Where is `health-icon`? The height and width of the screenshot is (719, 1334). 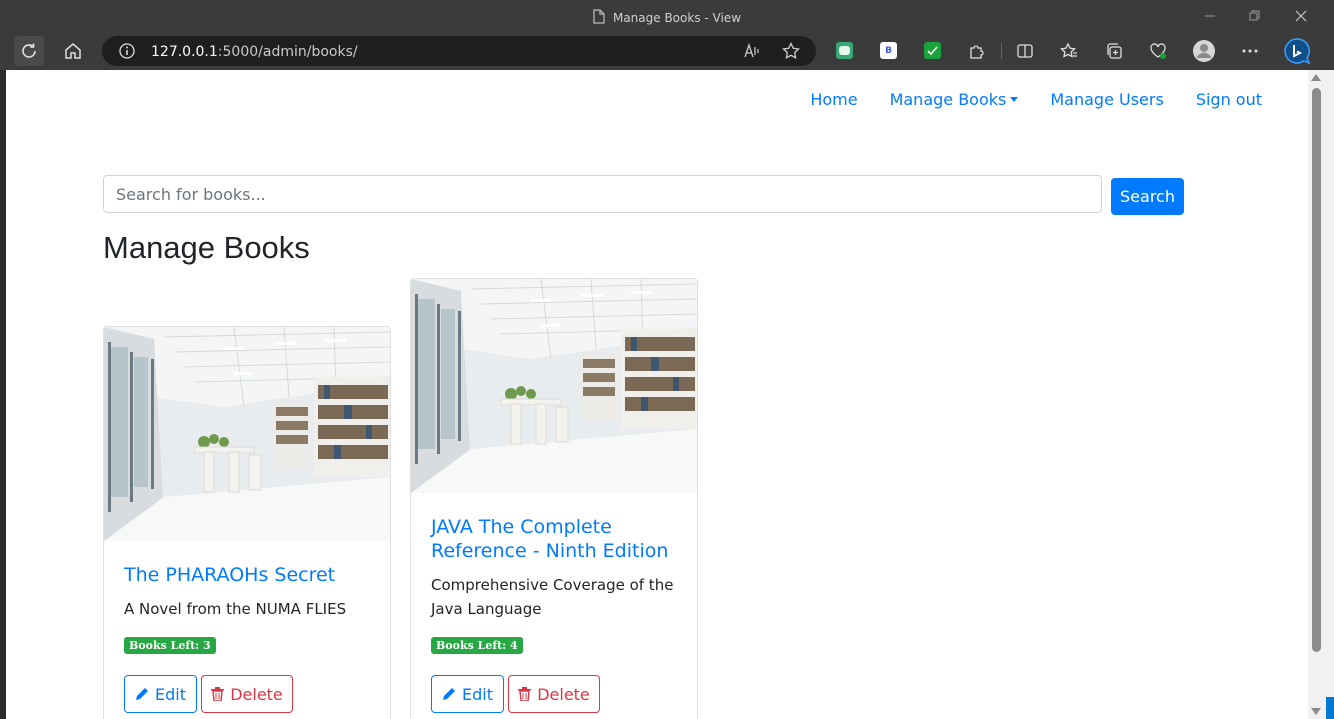 health-icon is located at coordinates (1158, 51).